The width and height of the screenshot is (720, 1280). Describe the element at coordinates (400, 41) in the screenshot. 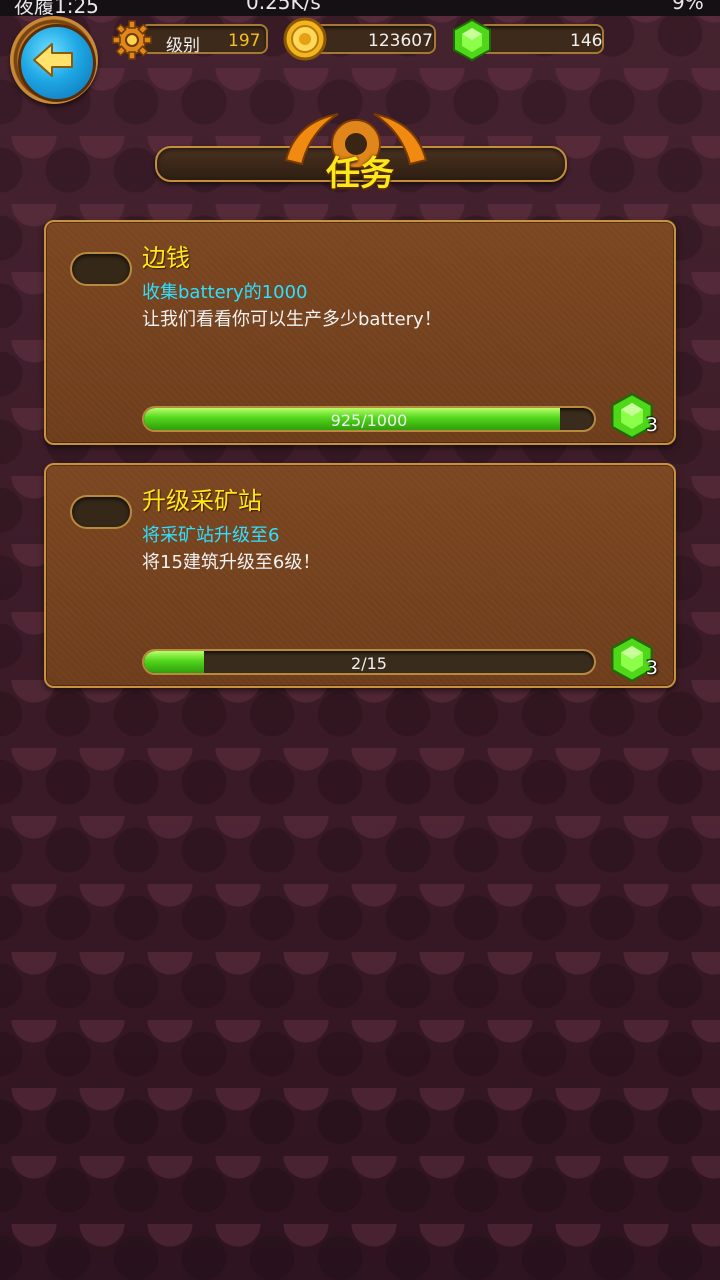

I see `coins-value: 123607` at that location.